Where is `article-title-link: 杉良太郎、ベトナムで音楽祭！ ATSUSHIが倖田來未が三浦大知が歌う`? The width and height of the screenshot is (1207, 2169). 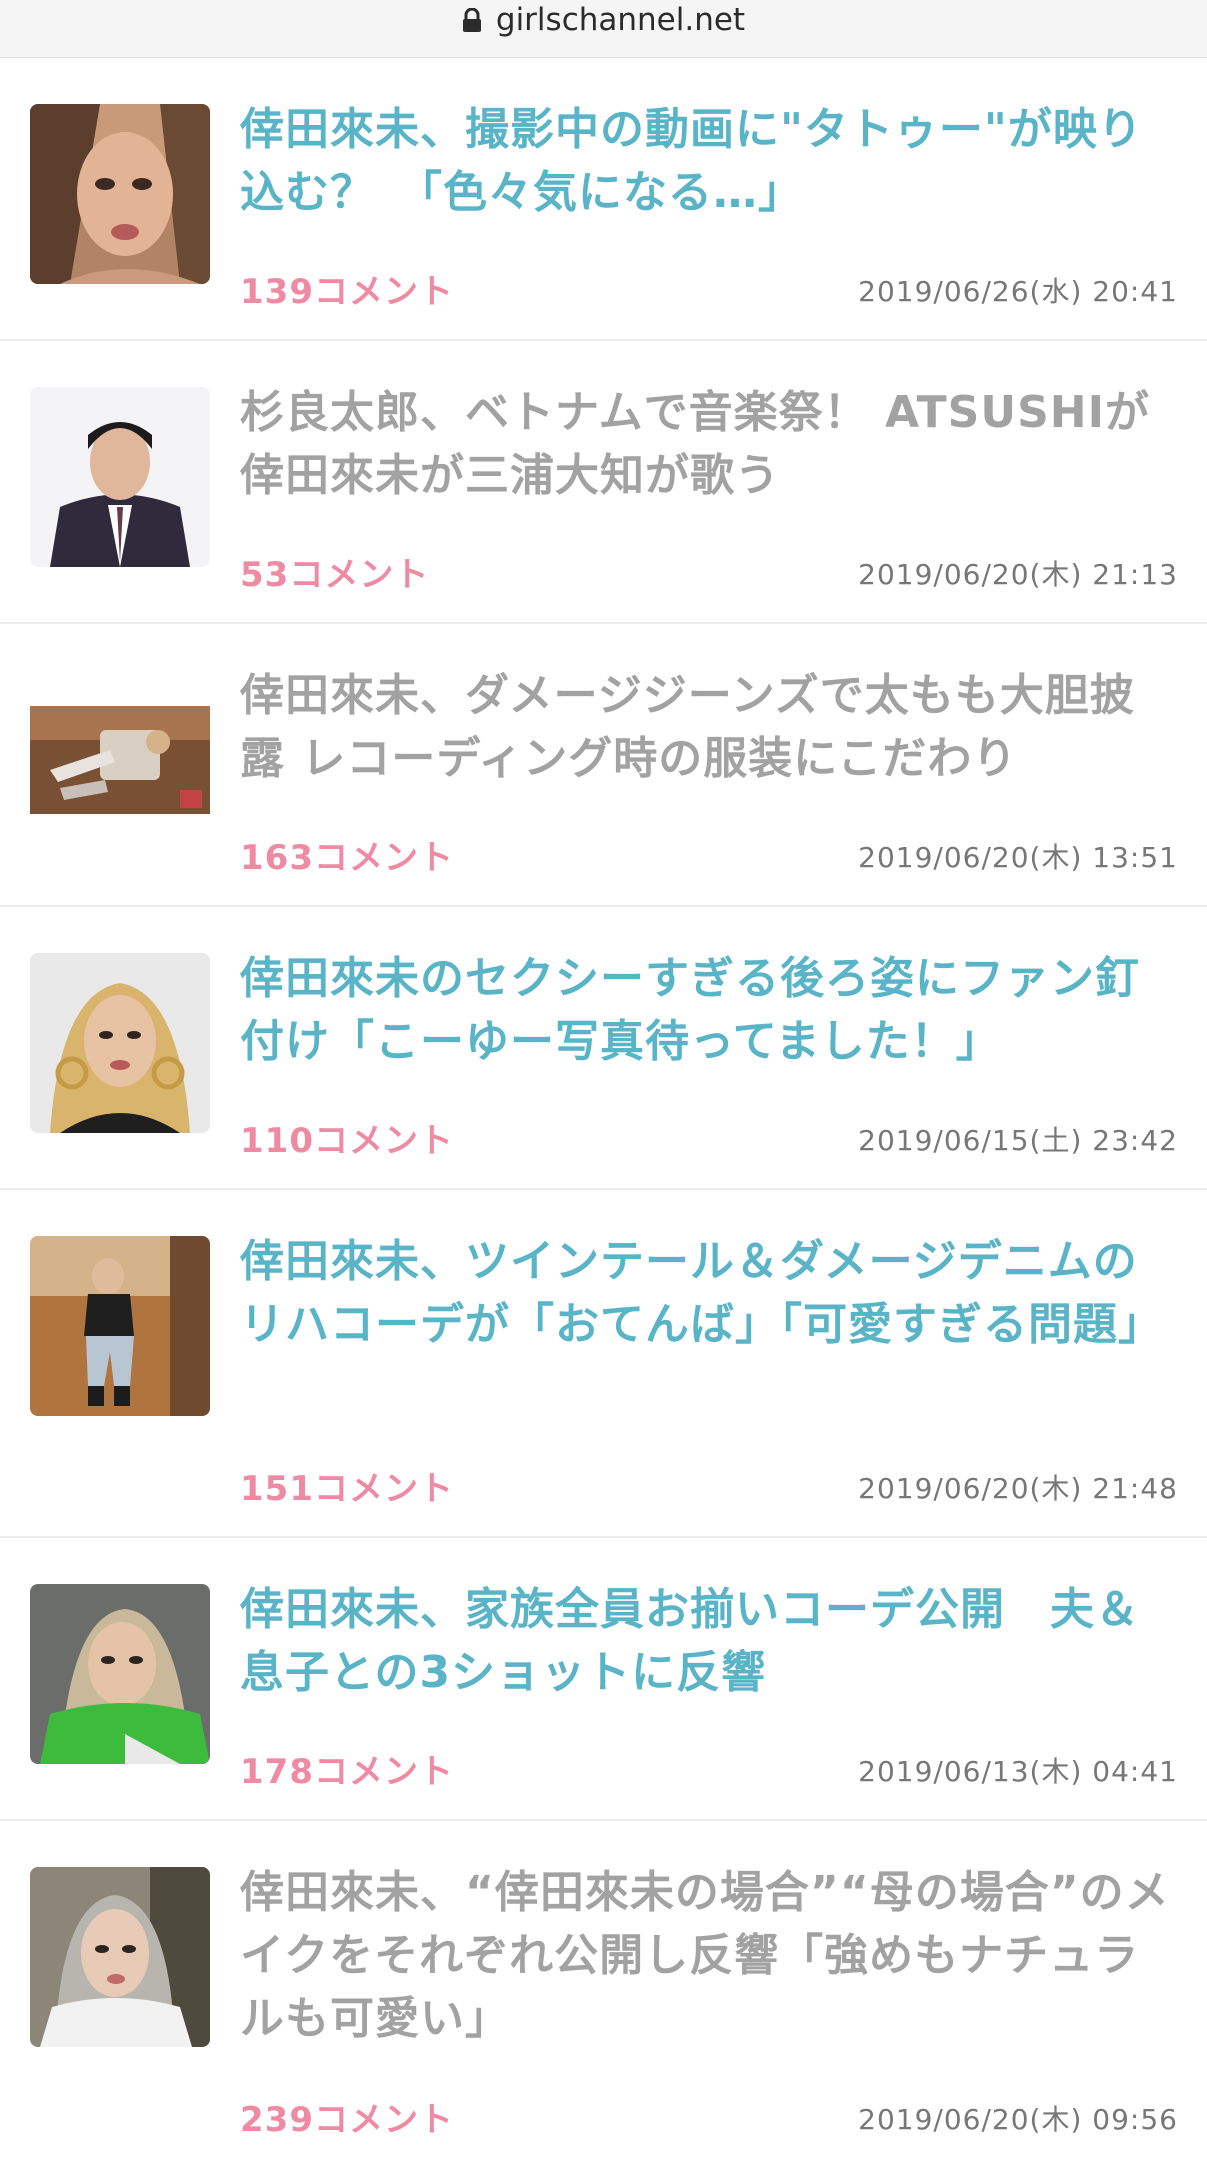 article-title-link: 杉良太郎、ベトナムで音楽祭！ ATSUSHIが倖田來未が三浦大知が歌う is located at coordinates (707, 444).